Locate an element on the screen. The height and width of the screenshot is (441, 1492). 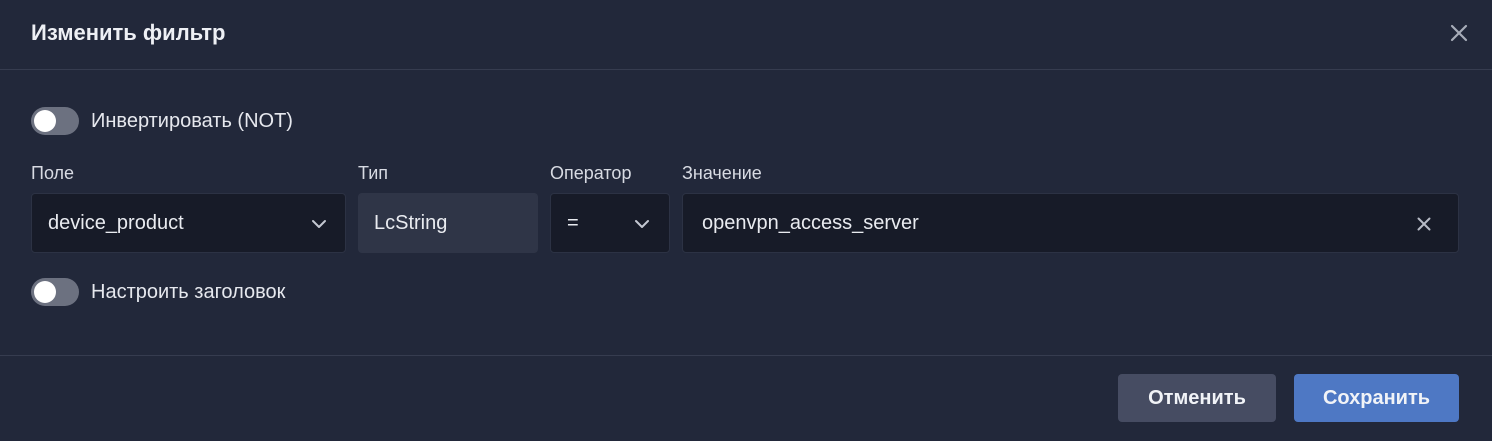
value-label: Значение is located at coordinates (722, 173).